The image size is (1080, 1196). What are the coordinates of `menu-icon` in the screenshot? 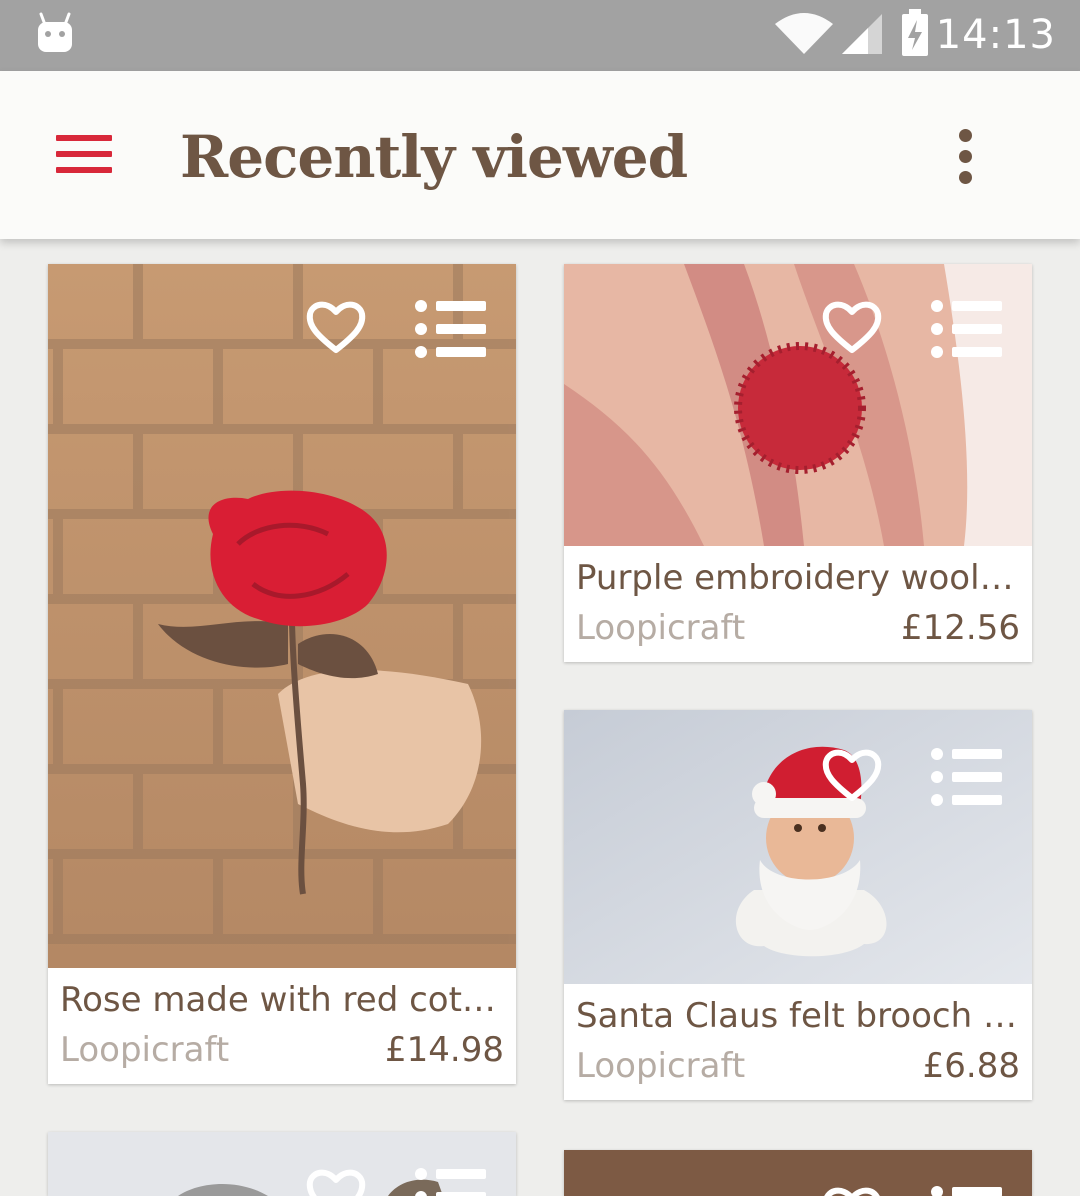 It's located at (83, 155).